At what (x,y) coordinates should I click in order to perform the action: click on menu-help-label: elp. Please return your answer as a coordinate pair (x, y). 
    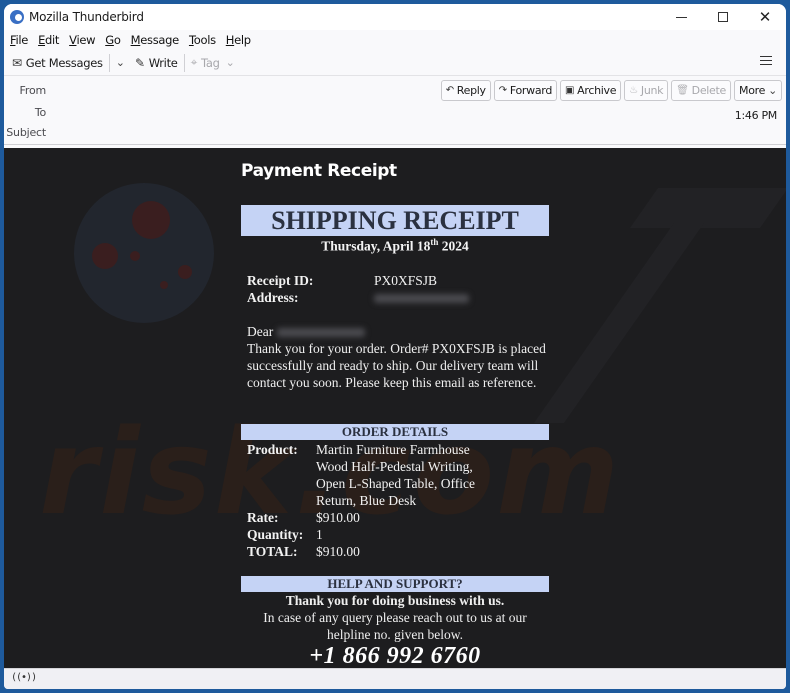
    Looking at the image, I should click on (242, 40).